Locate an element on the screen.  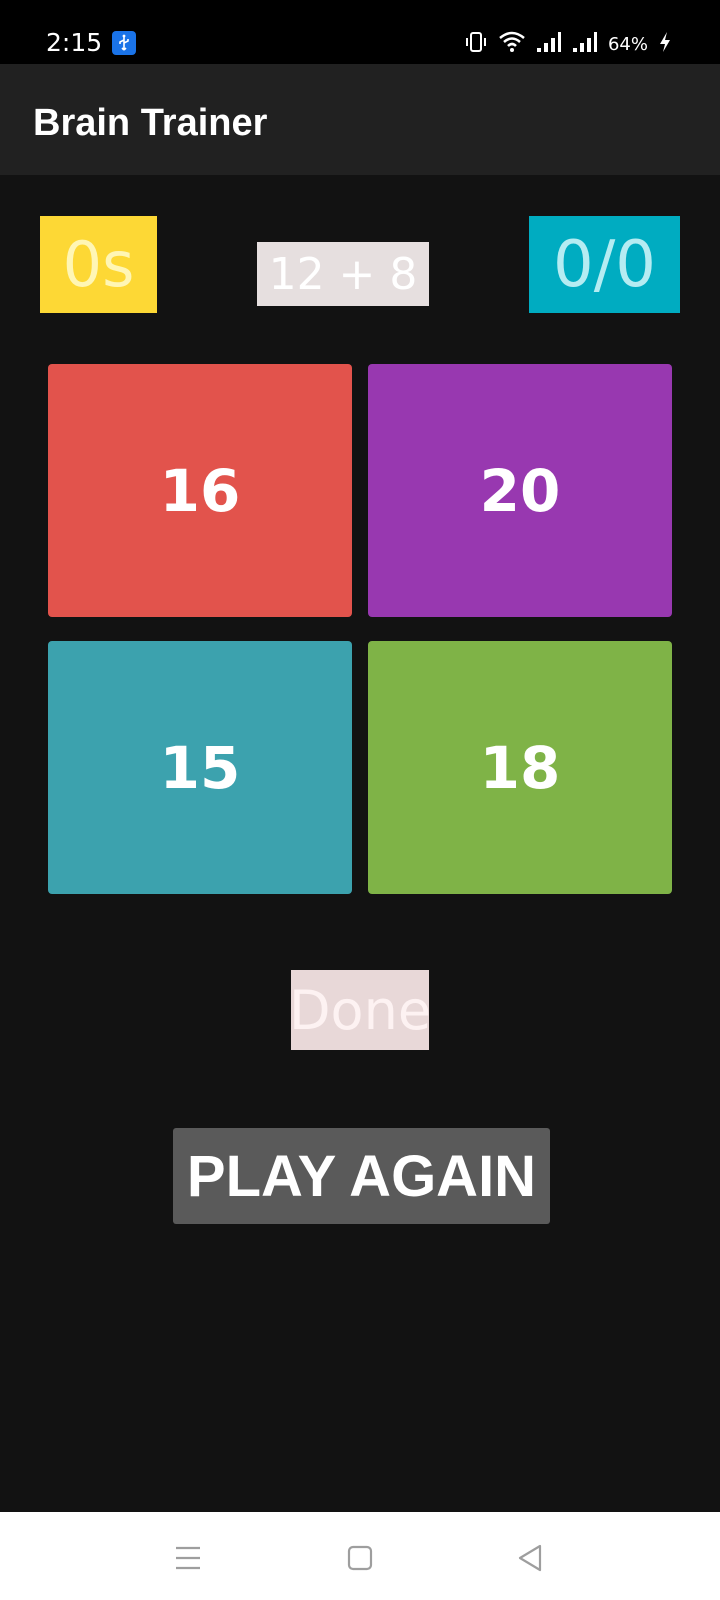
question-display: 12 + 8 is located at coordinates (343, 274).